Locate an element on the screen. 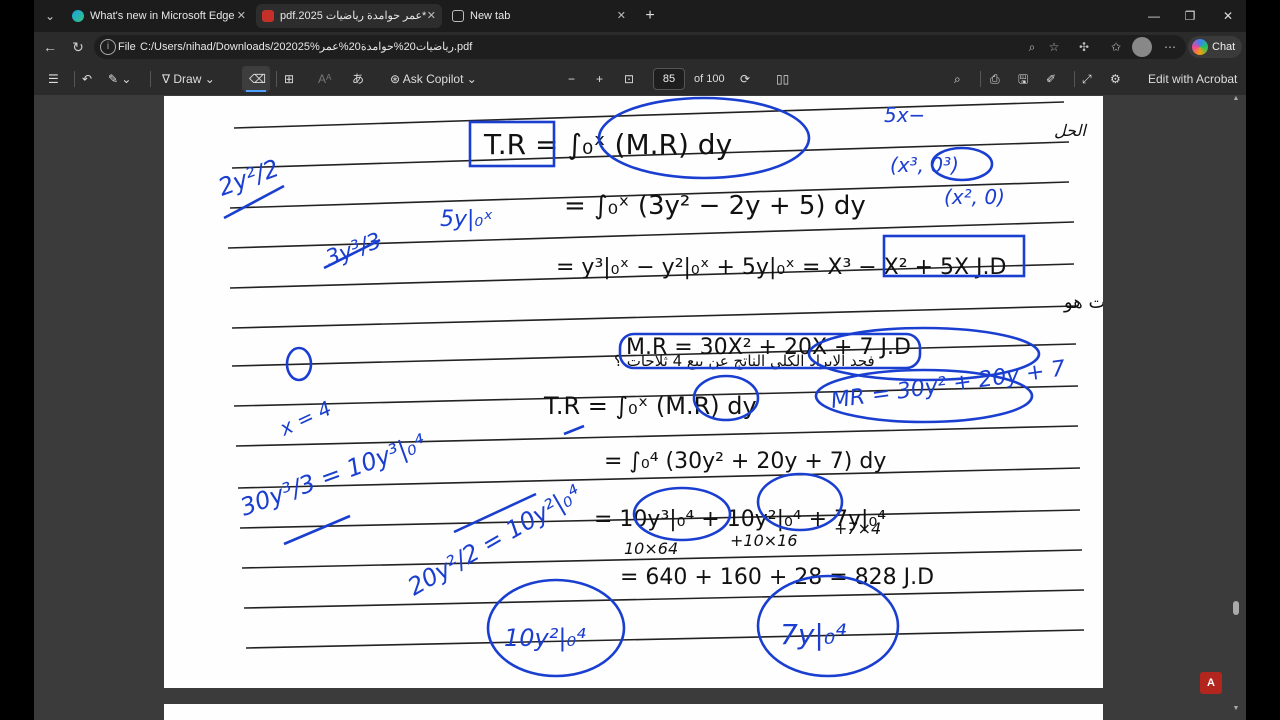 The height and width of the screenshot is (720, 1280). extensions-icon: ✣ is located at coordinates (1084, 47).